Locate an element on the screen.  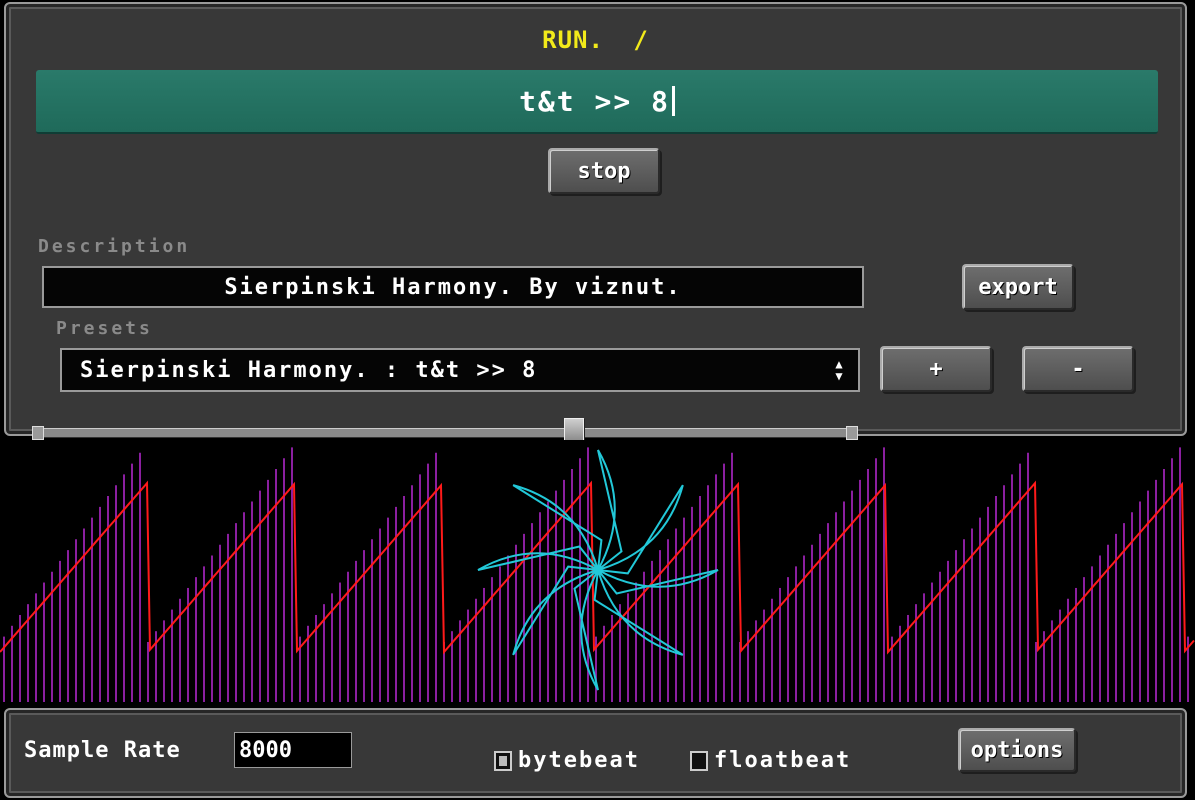
description-field: Sierpinski Harmony. By viznut. is located at coordinates (453, 287).